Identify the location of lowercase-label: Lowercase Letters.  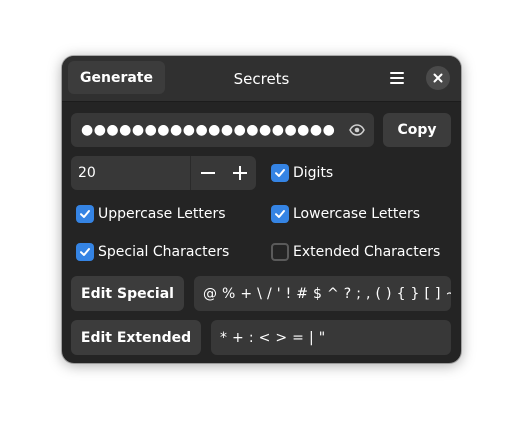
(357, 214).